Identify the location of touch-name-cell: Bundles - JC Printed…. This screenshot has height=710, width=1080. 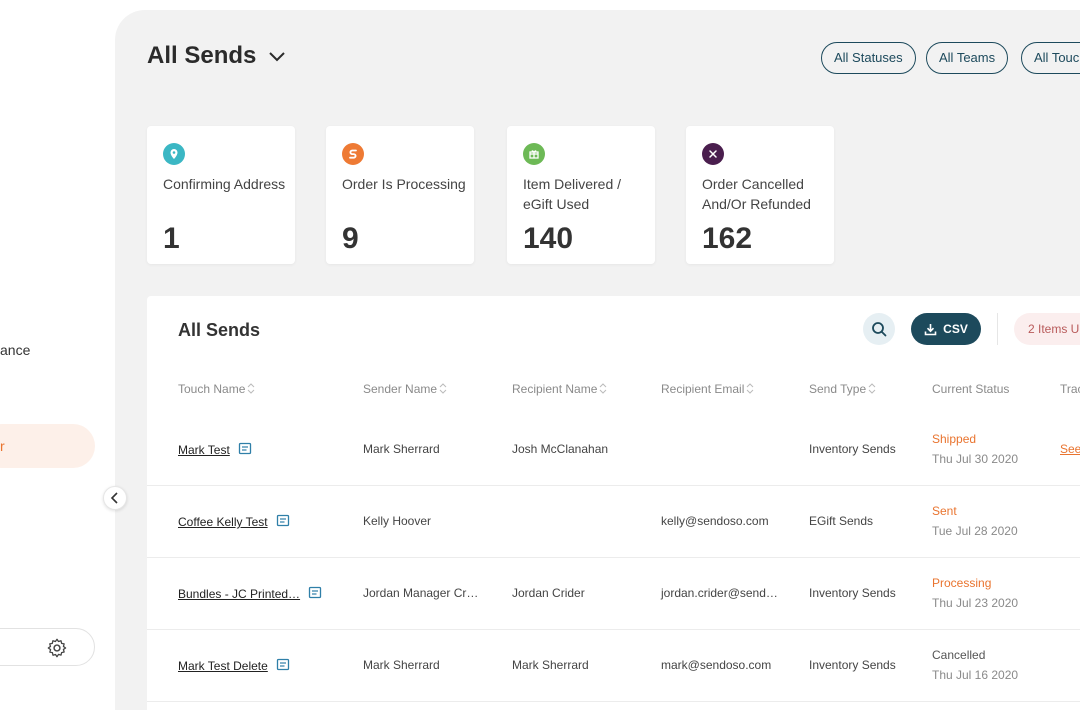
(250, 593).